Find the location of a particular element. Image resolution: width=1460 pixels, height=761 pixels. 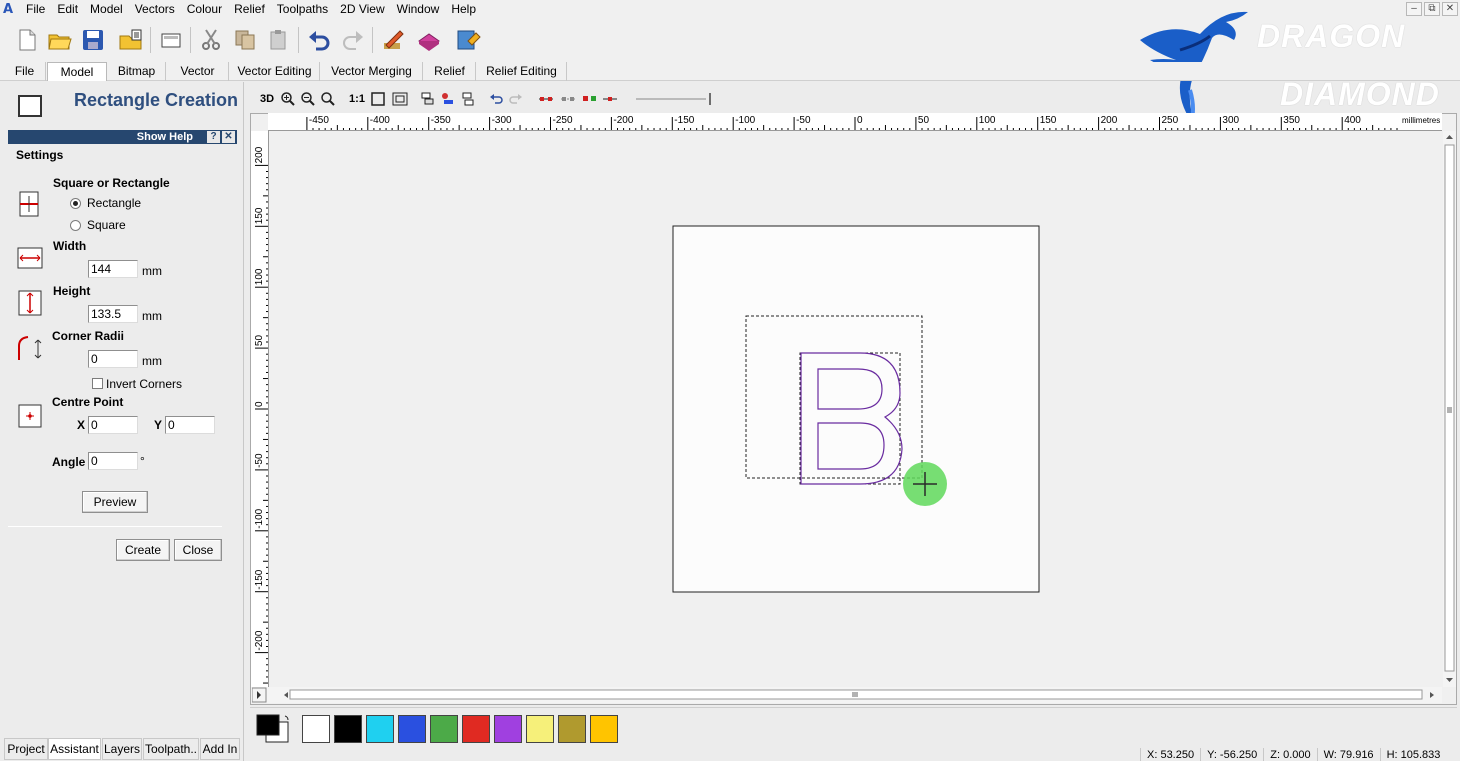

menu-help: Help is located at coordinates (463, 9).